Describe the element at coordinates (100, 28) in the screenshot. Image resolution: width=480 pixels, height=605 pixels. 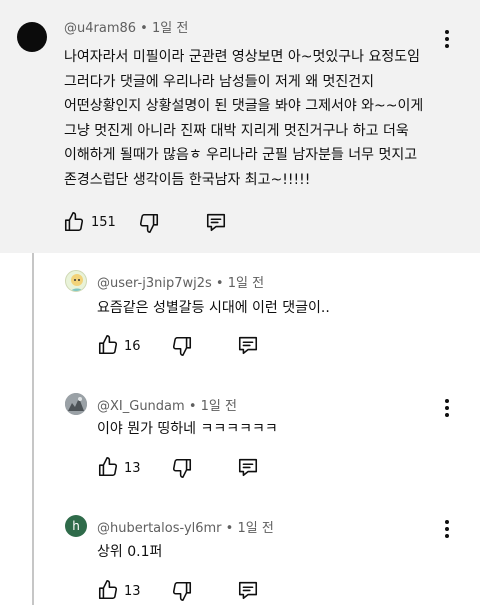
I see `comment-author: @u4ram86` at that location.